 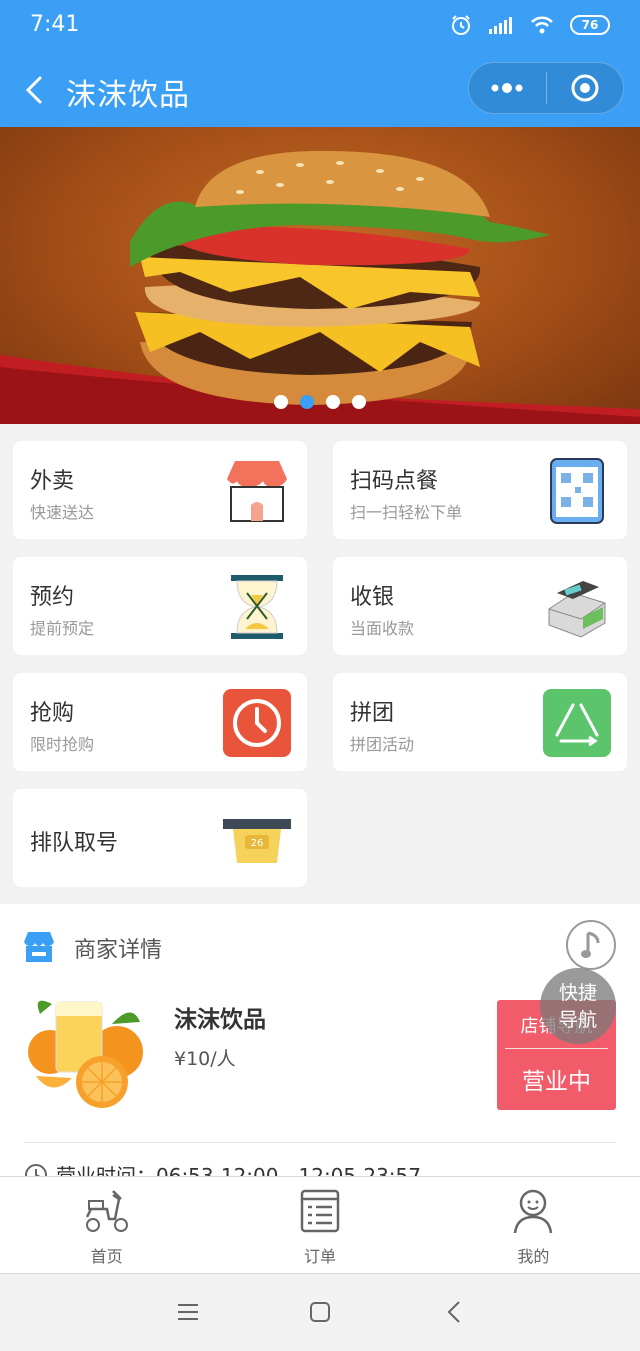 I want to click on system-navigation-bar, so click(x=320, y=1312).